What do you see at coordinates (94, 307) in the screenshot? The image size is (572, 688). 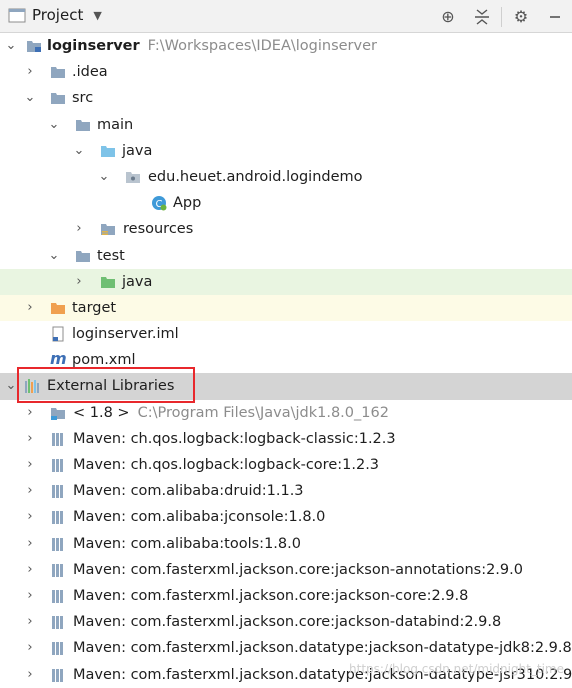 I see `tree-label: target` at bounding box center [94, 307].